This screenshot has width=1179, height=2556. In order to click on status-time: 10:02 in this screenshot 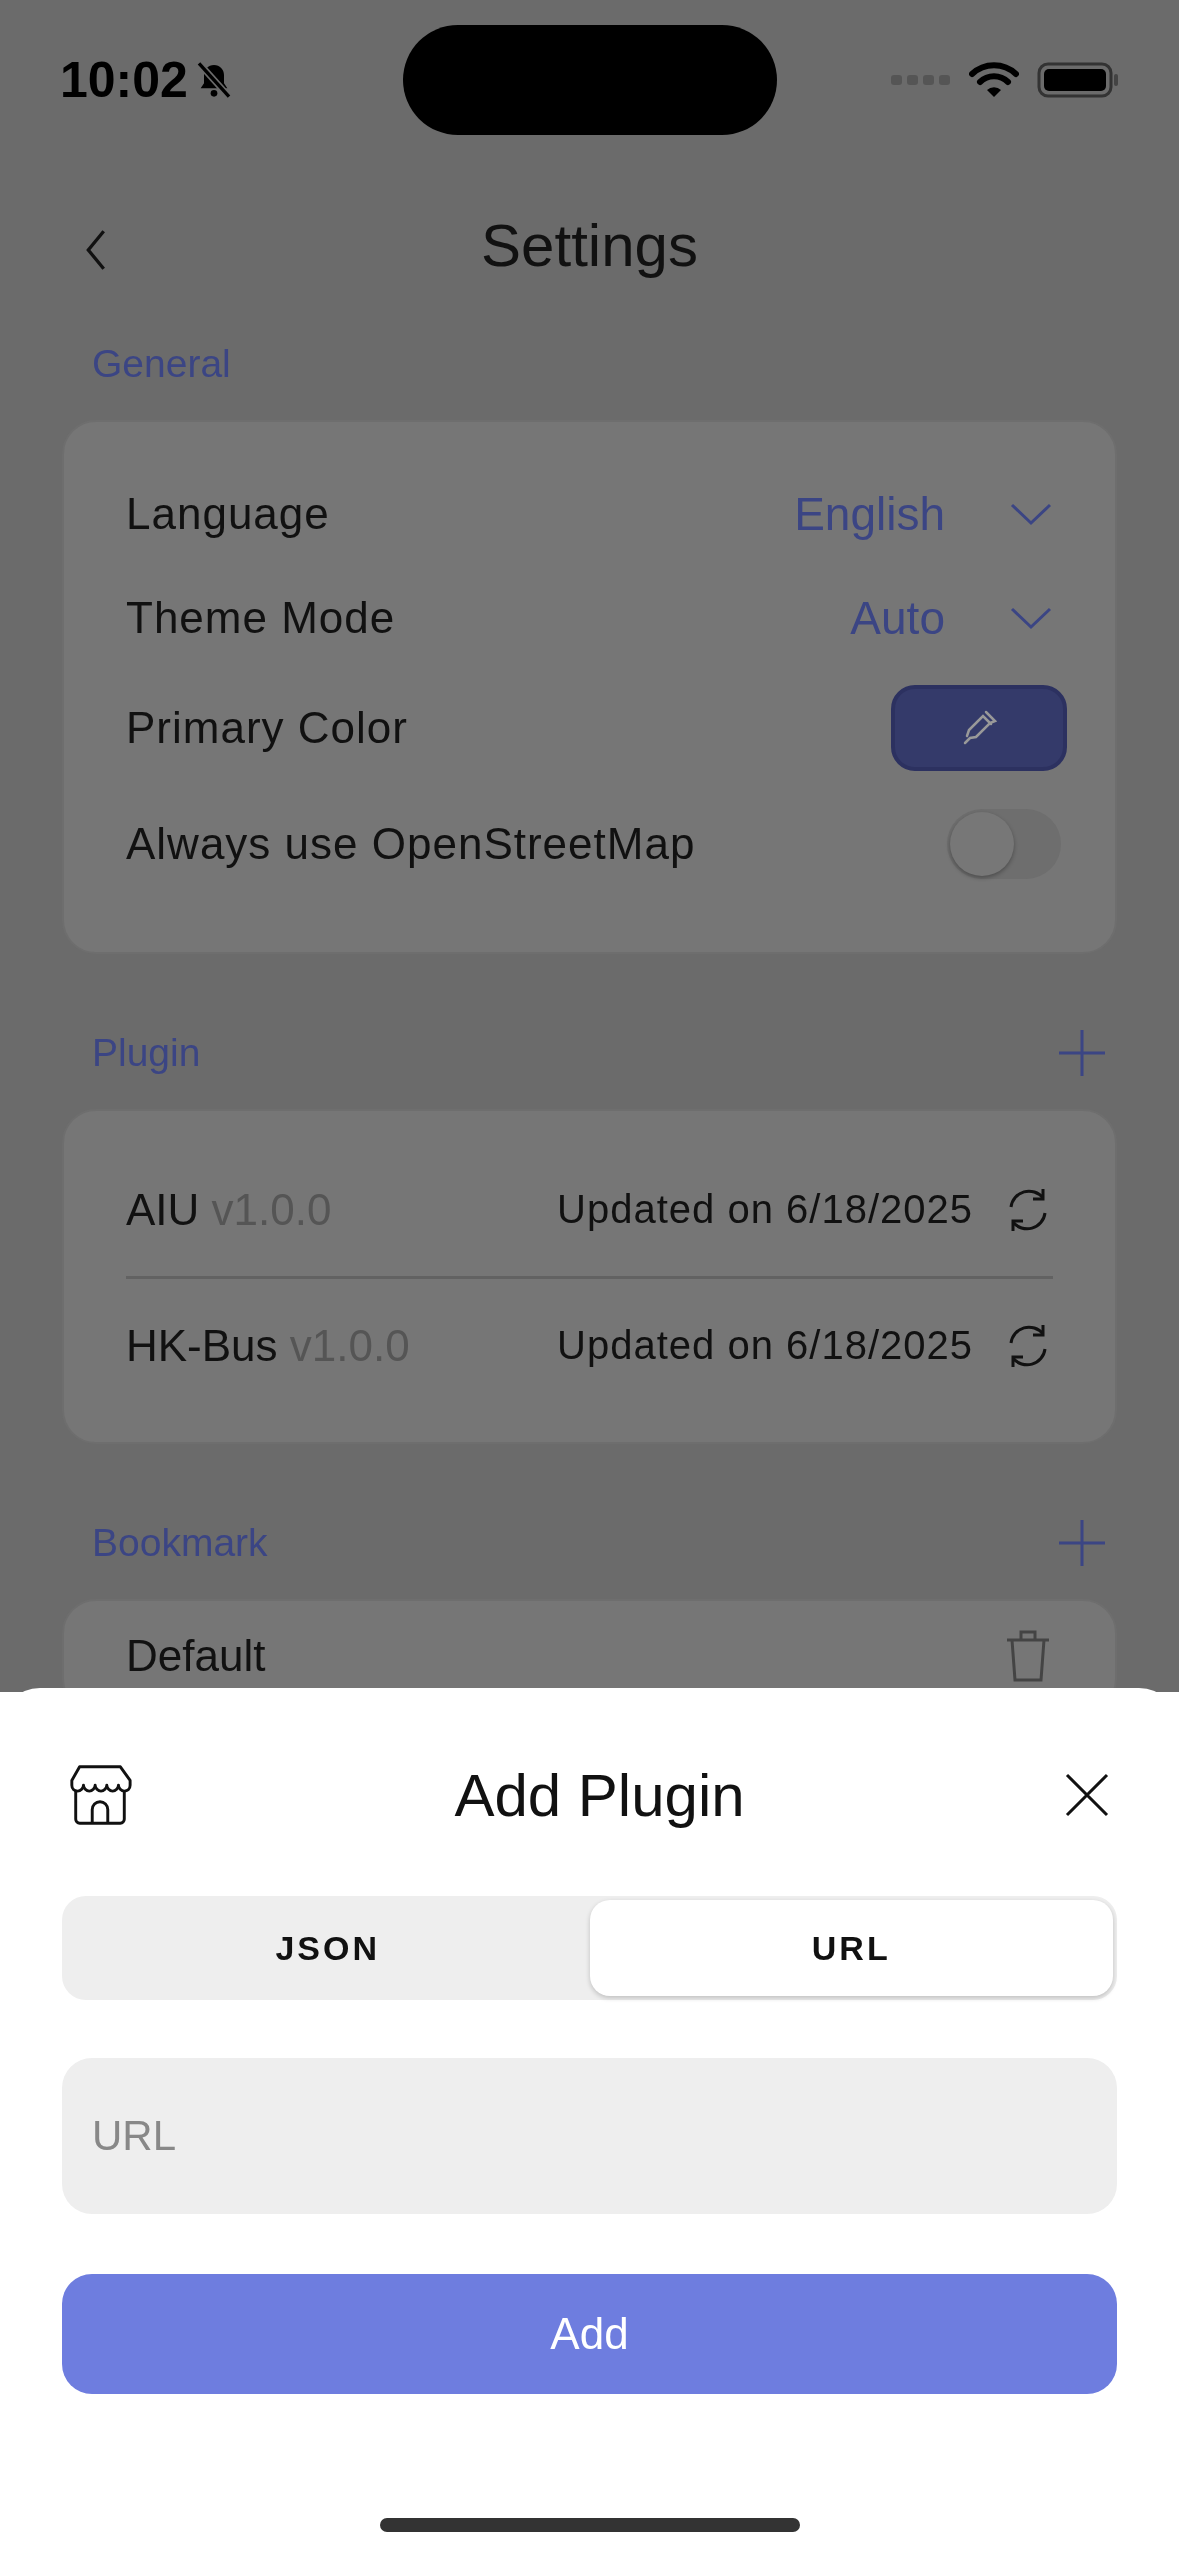, I will do `click(124, 80)`.